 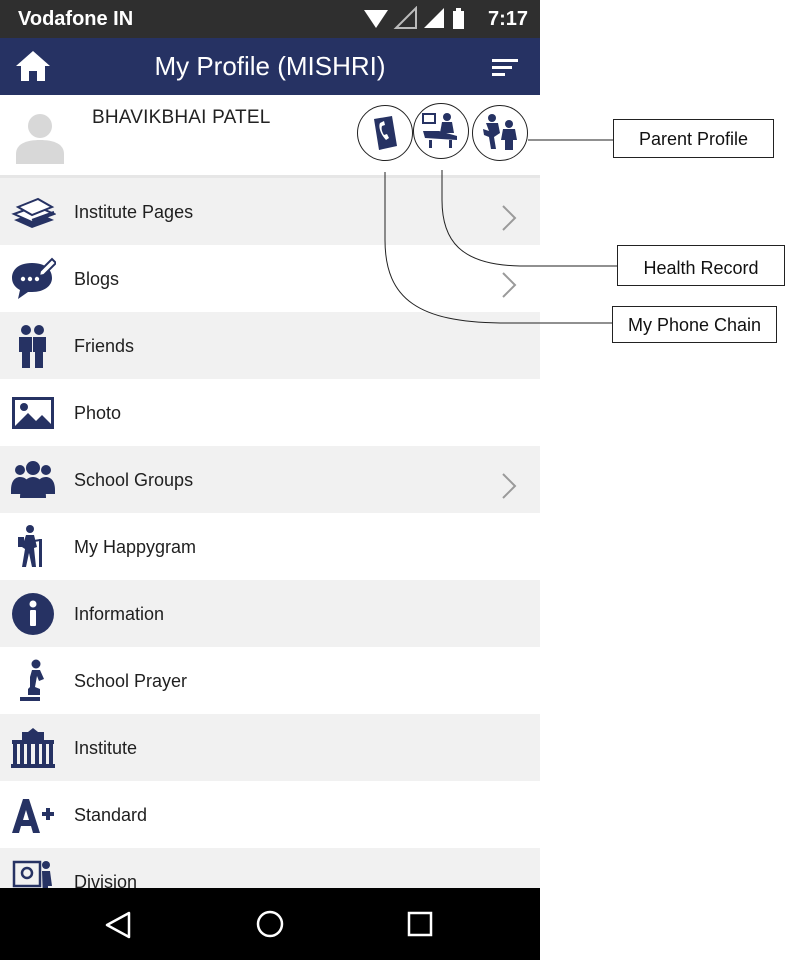 I want to click on school-groups-icon, so click(x=33, y=479).